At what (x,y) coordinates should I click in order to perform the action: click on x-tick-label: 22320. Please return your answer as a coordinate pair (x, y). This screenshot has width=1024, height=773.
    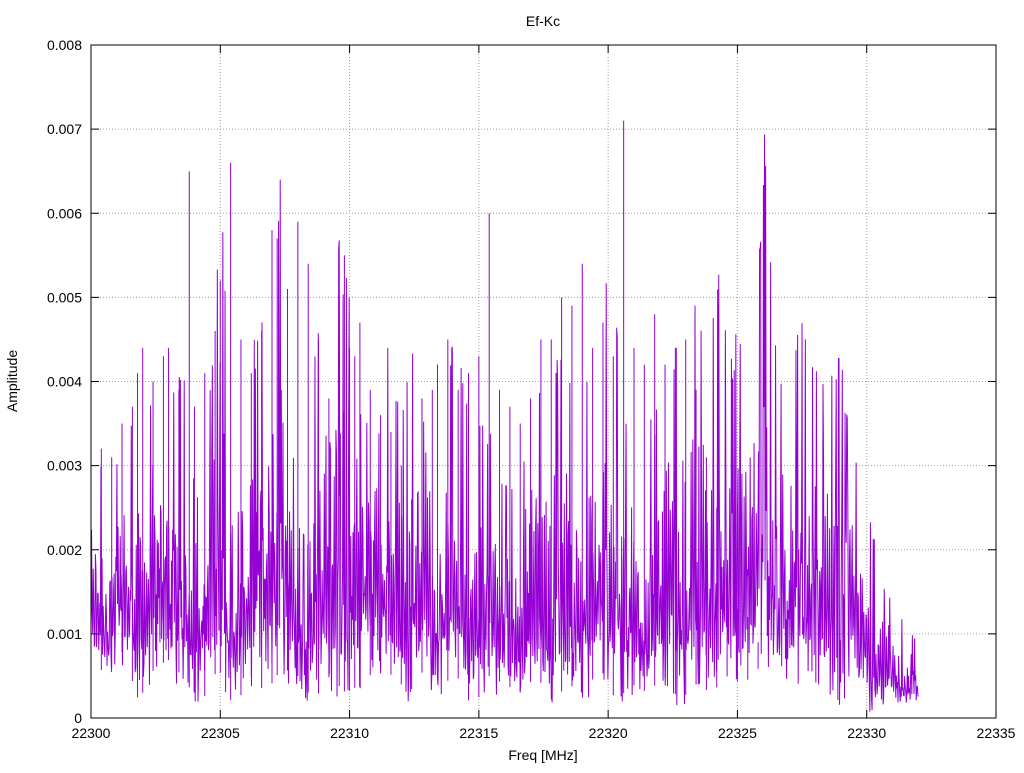
    Looking at the image, I should click on (608, 733).